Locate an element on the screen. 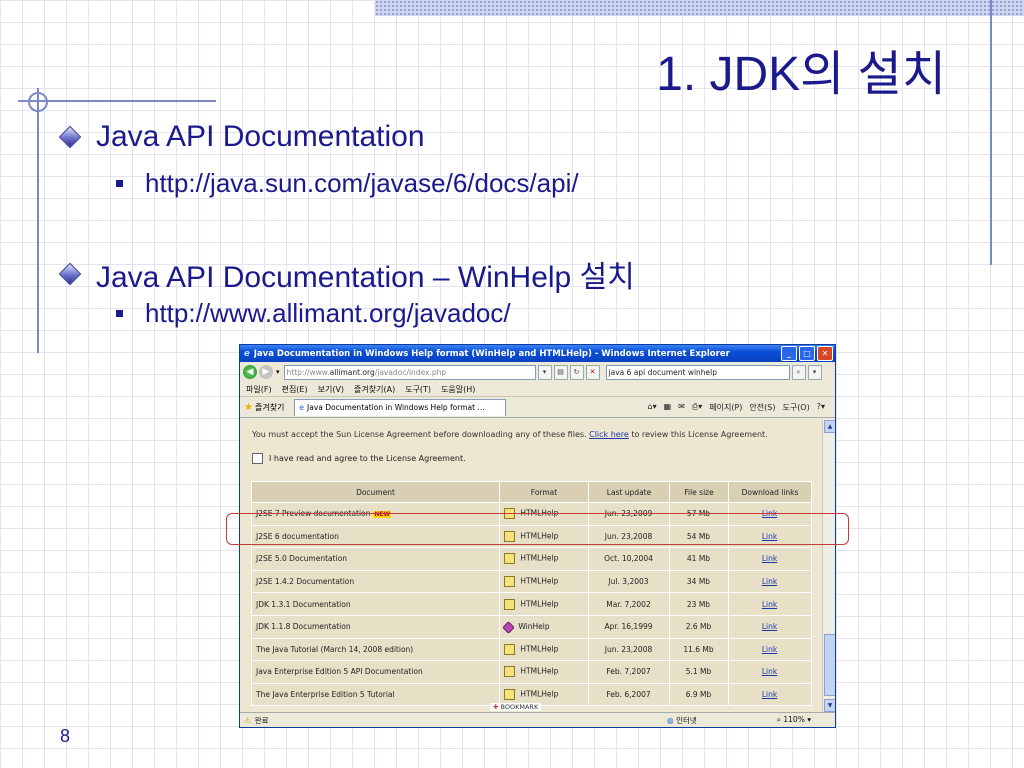  search-dropdown-icon: ▾ is located at coordinates (814, 372).